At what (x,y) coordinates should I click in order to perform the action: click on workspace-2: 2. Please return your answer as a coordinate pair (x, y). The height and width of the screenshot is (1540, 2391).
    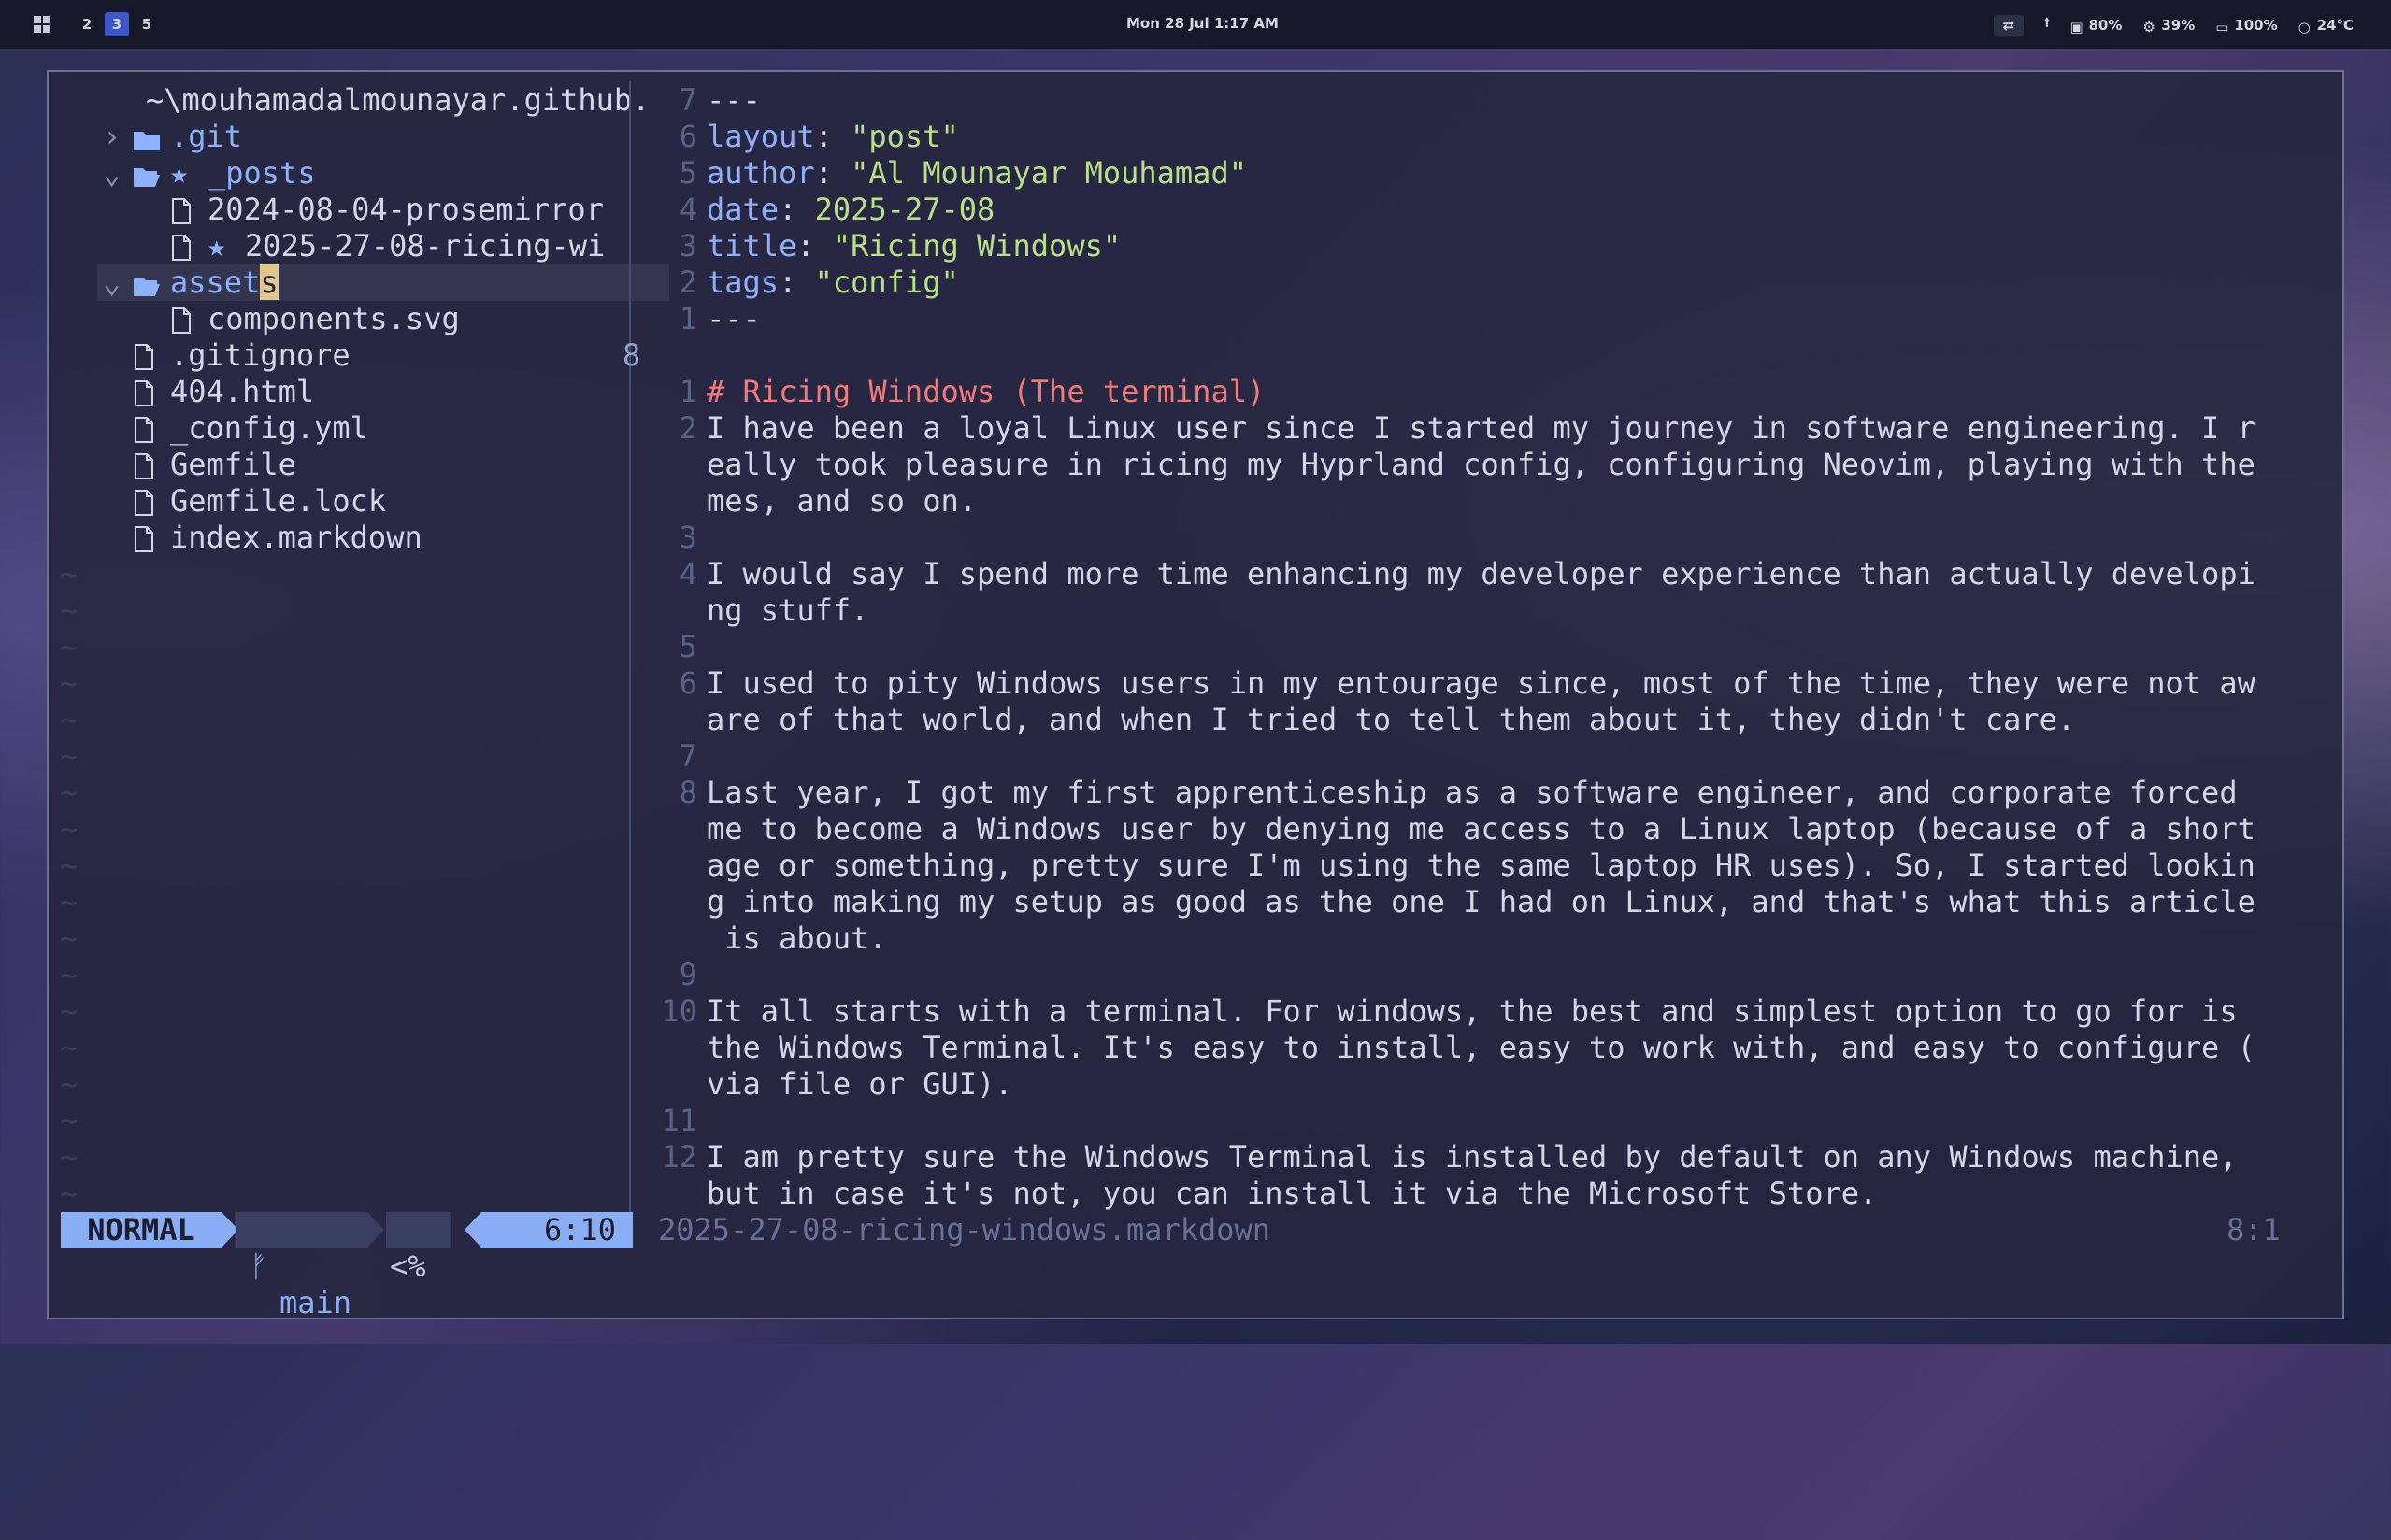
    Looking at the image, I should click on (87, 24).